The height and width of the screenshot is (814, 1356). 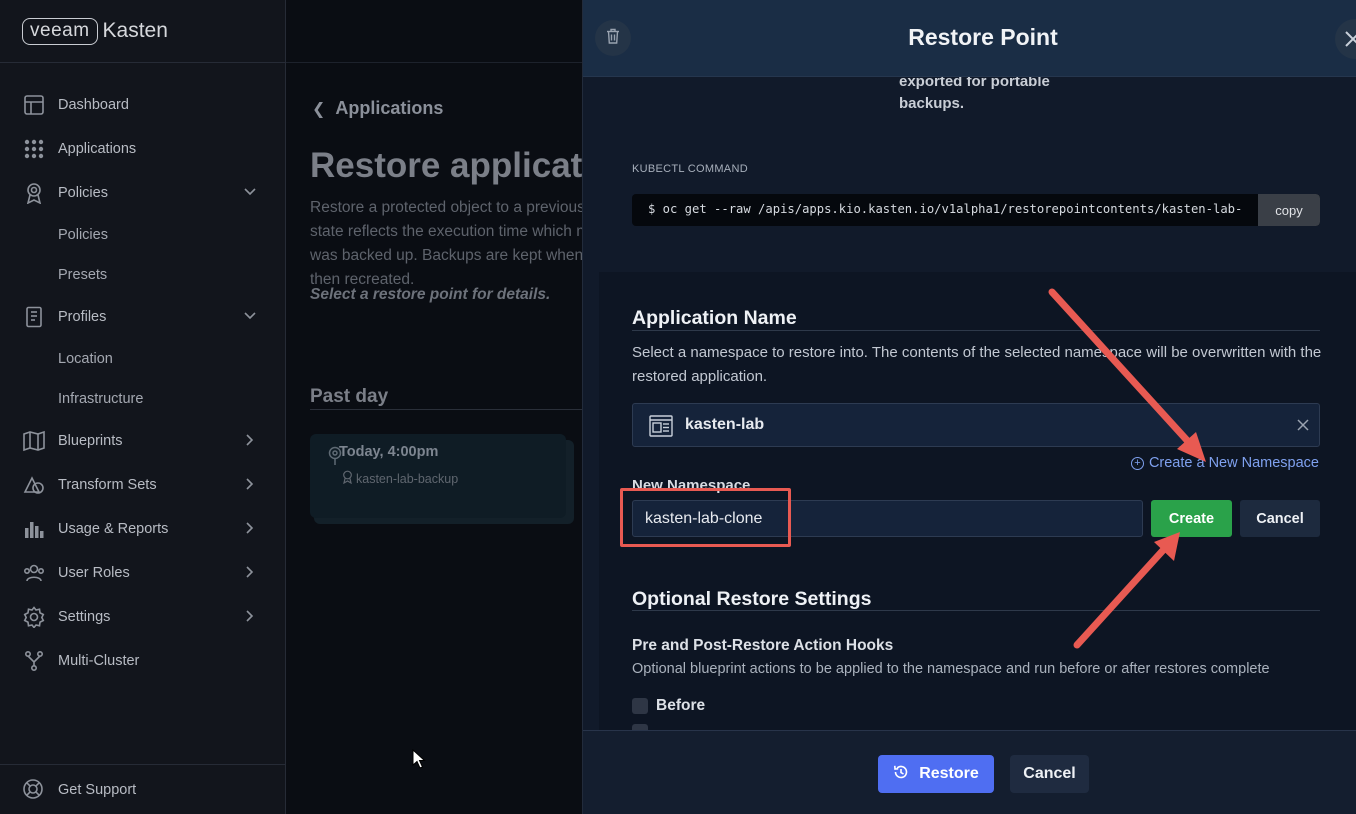 What do you see at coordinates (1280, 518) in the screenshot?
I see `cancel-namespace-button: Cancel` at bounding box center [1280, 518].